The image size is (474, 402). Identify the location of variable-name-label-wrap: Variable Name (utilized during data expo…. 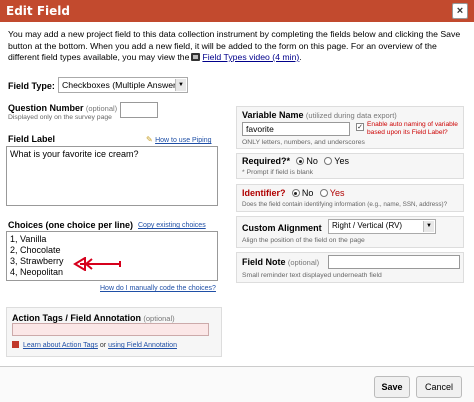
(319, 115).